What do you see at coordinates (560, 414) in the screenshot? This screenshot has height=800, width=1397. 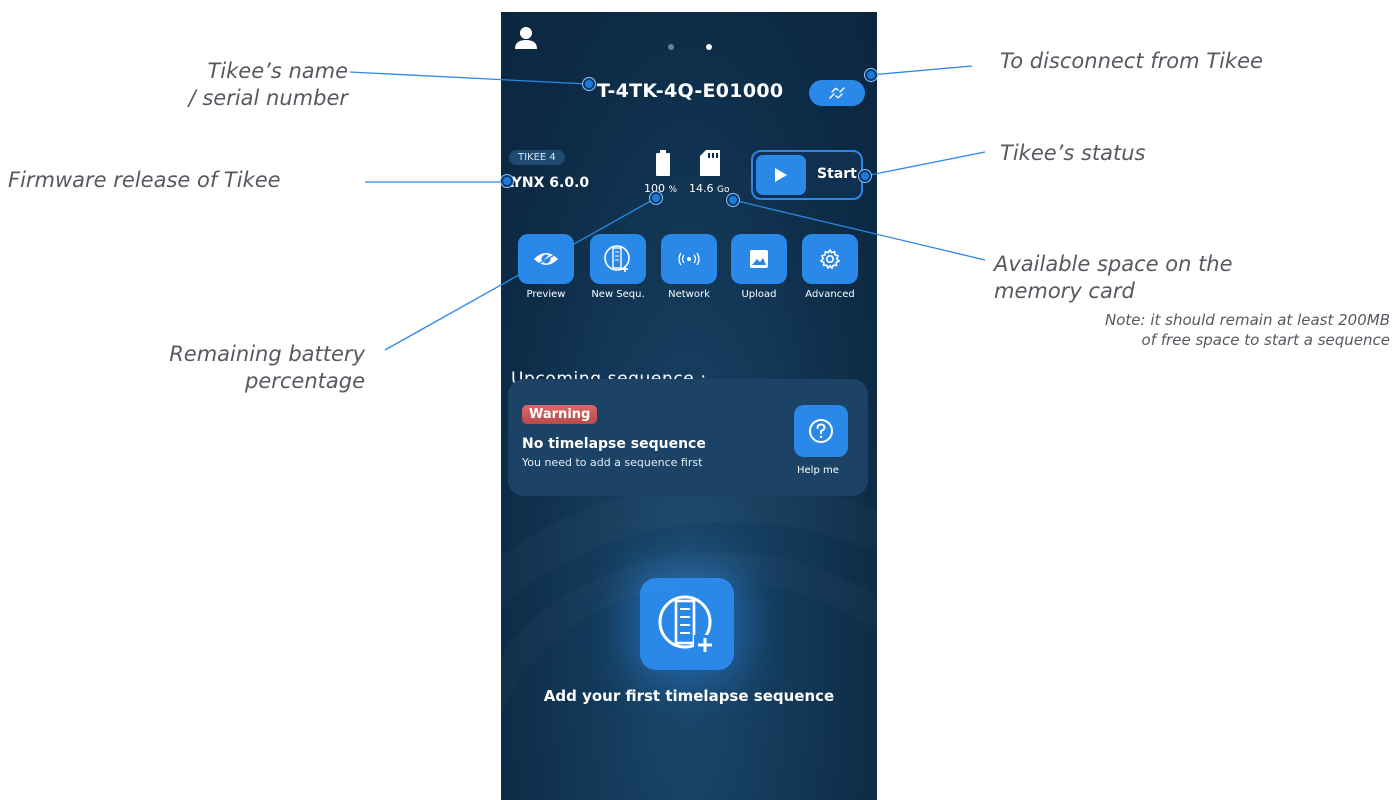 I see `warning-badge: Warning` at bounding box center [560, 414].